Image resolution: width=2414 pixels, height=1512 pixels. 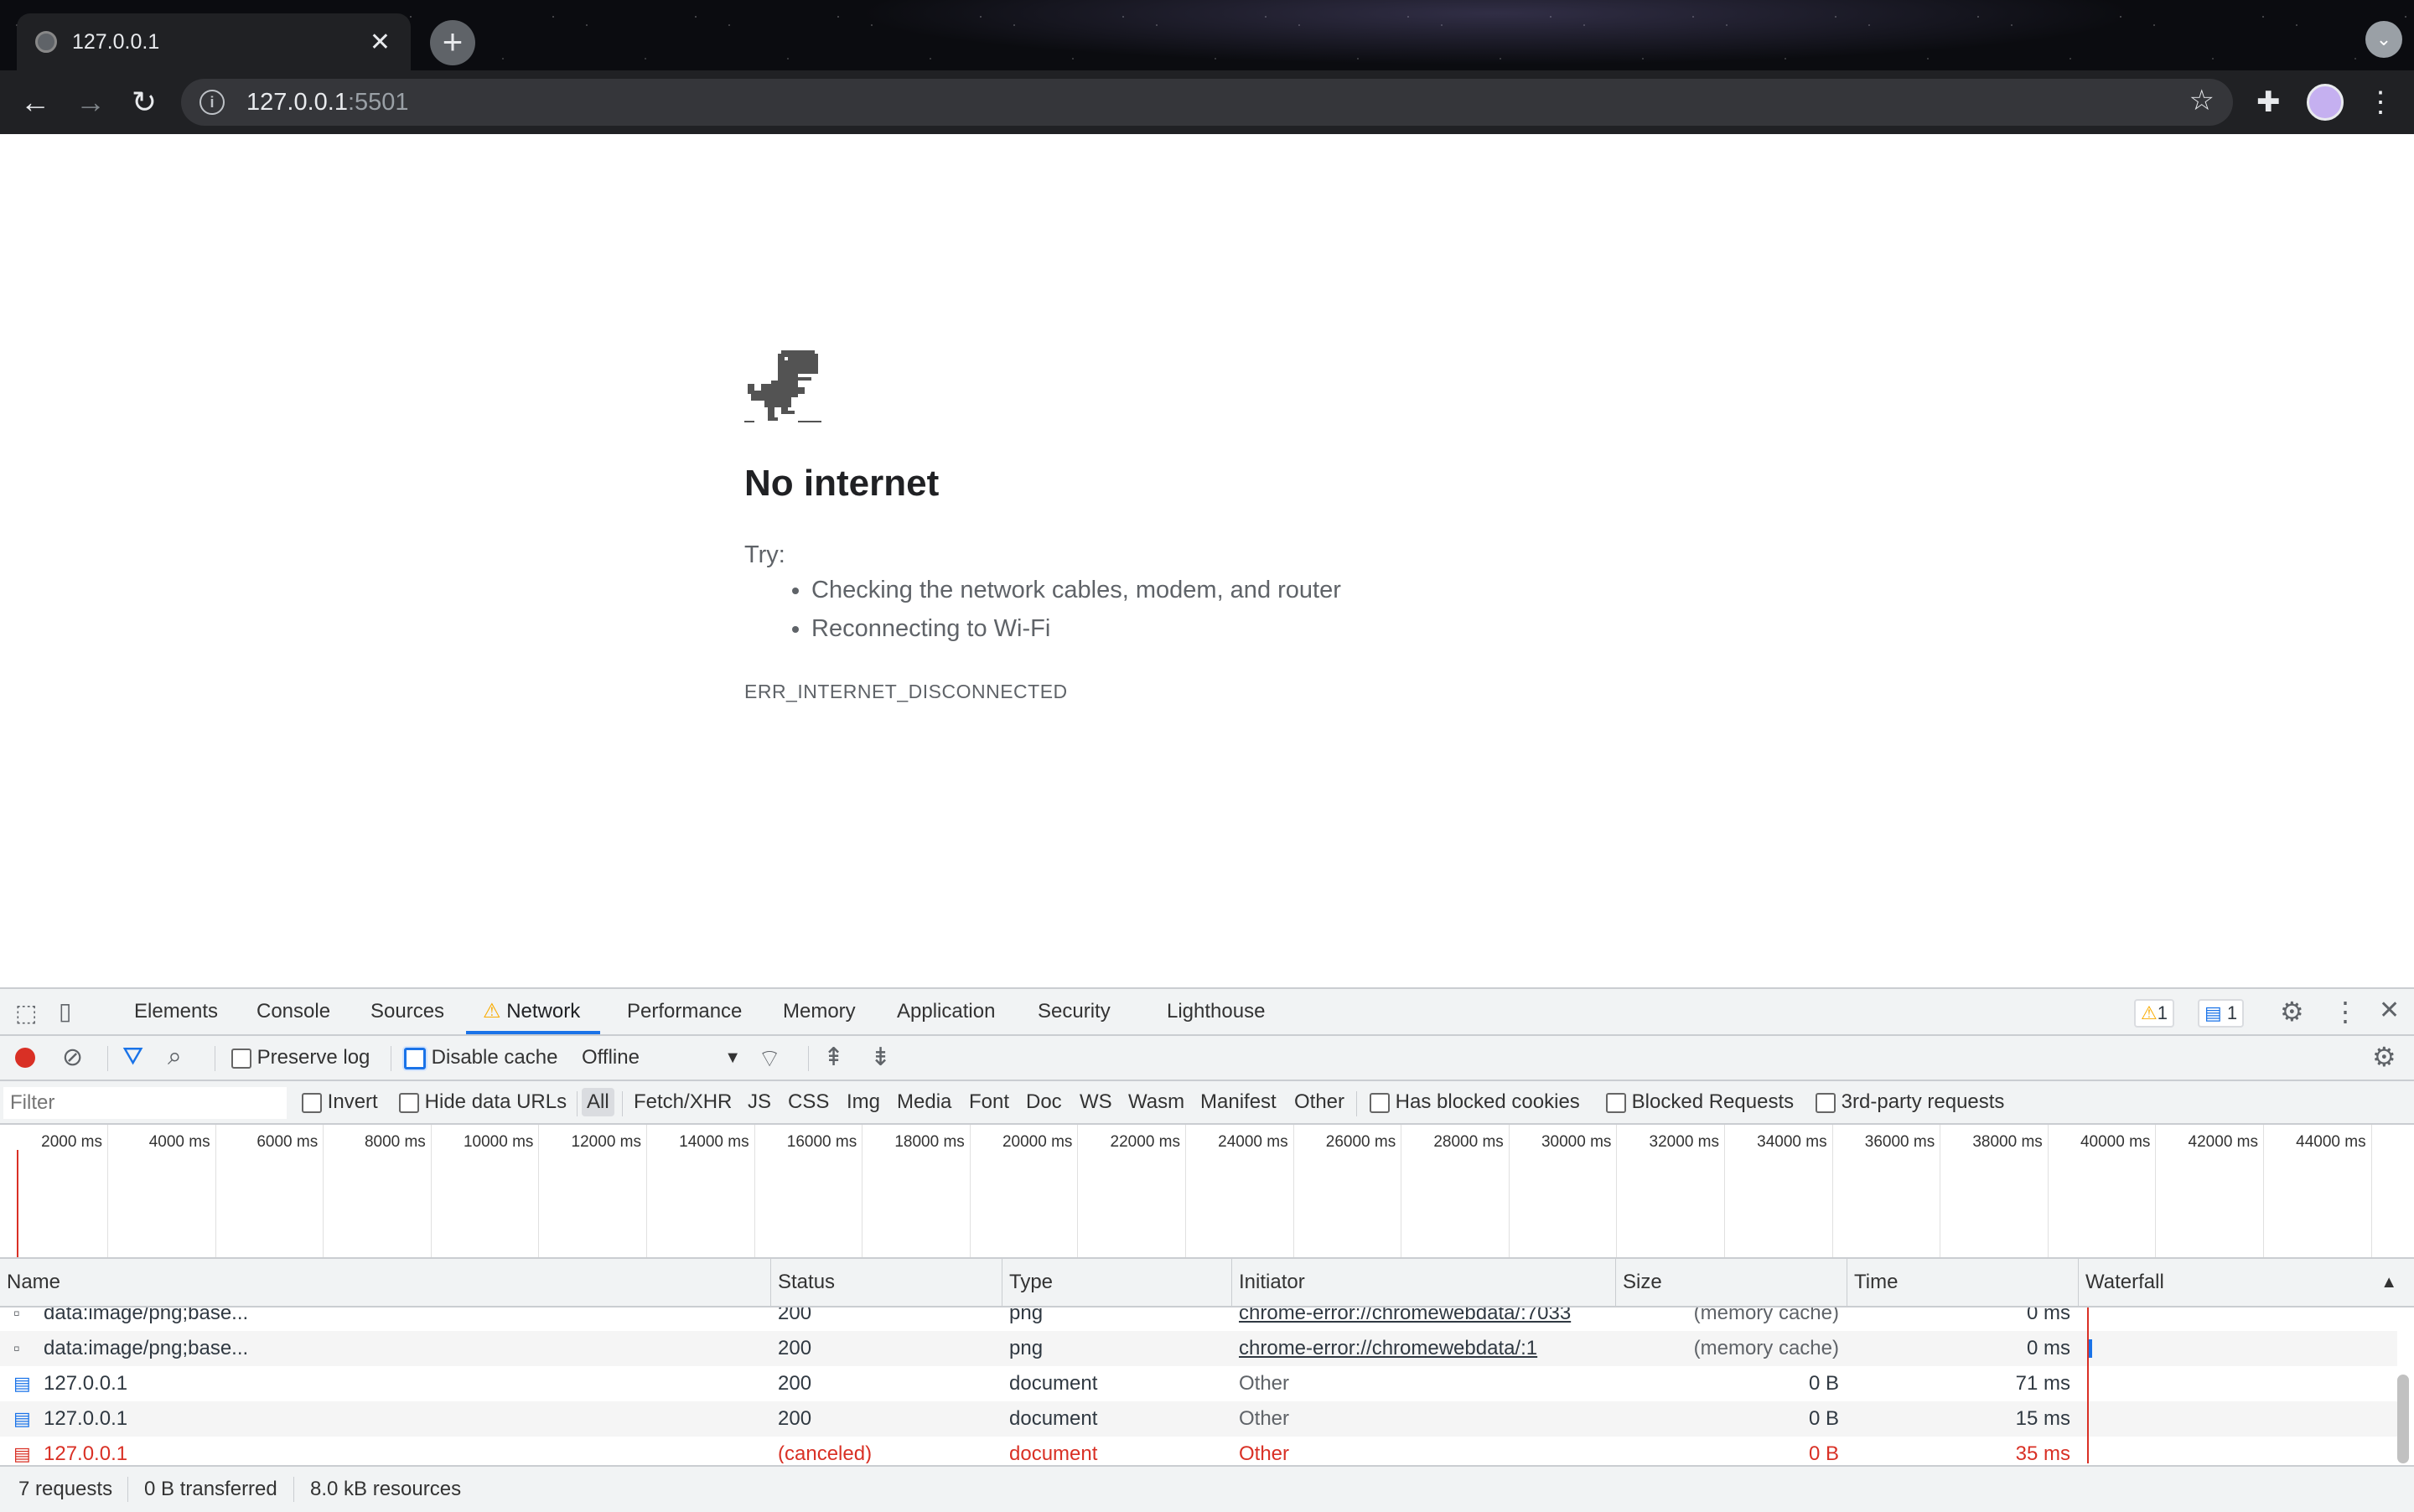 What do you see at coordinates (1216, 1011) in the screenshot?
I see `tab-lighthouse: Lighthouse` at bounding box center [1216, 1011].